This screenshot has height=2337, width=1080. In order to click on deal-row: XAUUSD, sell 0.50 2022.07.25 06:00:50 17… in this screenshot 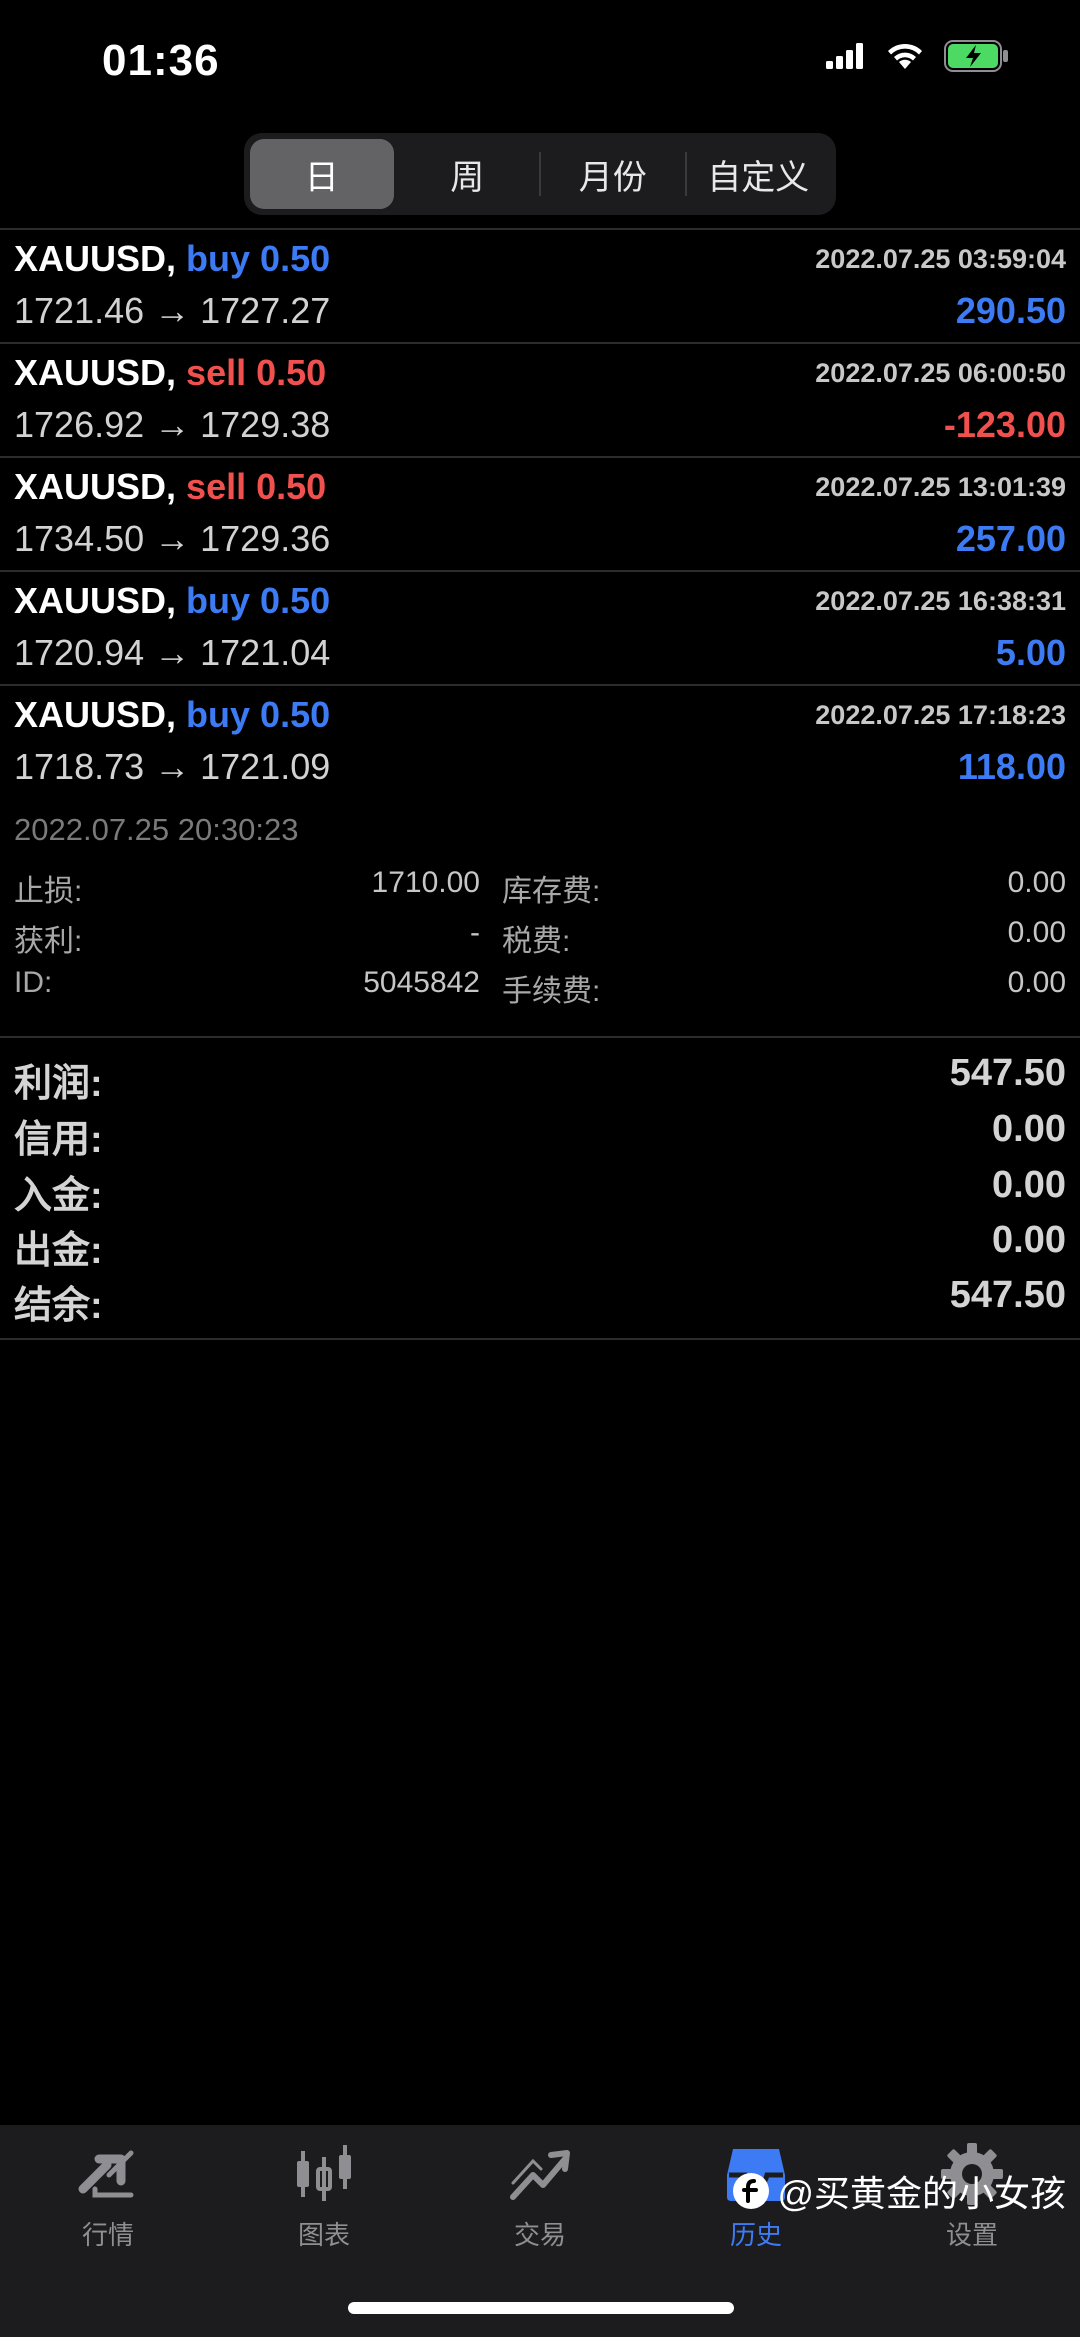, I will do `click(540, 401)`.